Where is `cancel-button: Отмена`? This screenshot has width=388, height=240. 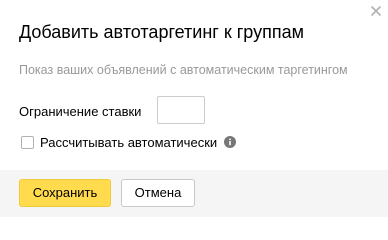
cancel-button: Отмена is located at coordinates (158, 193).